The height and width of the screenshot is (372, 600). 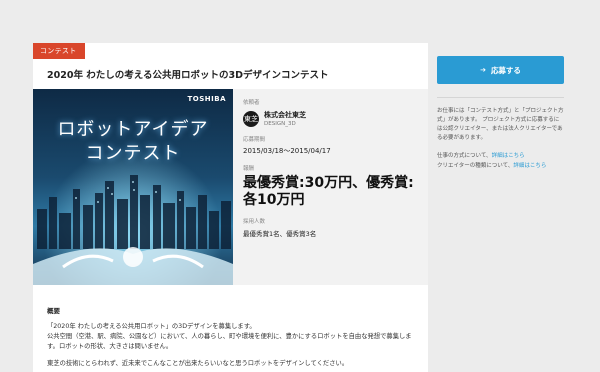 What do you see at coordinates (483, 70) in the screenshot?
I see `arrow-right-icon: ➔` at bounding box center [483, 70].